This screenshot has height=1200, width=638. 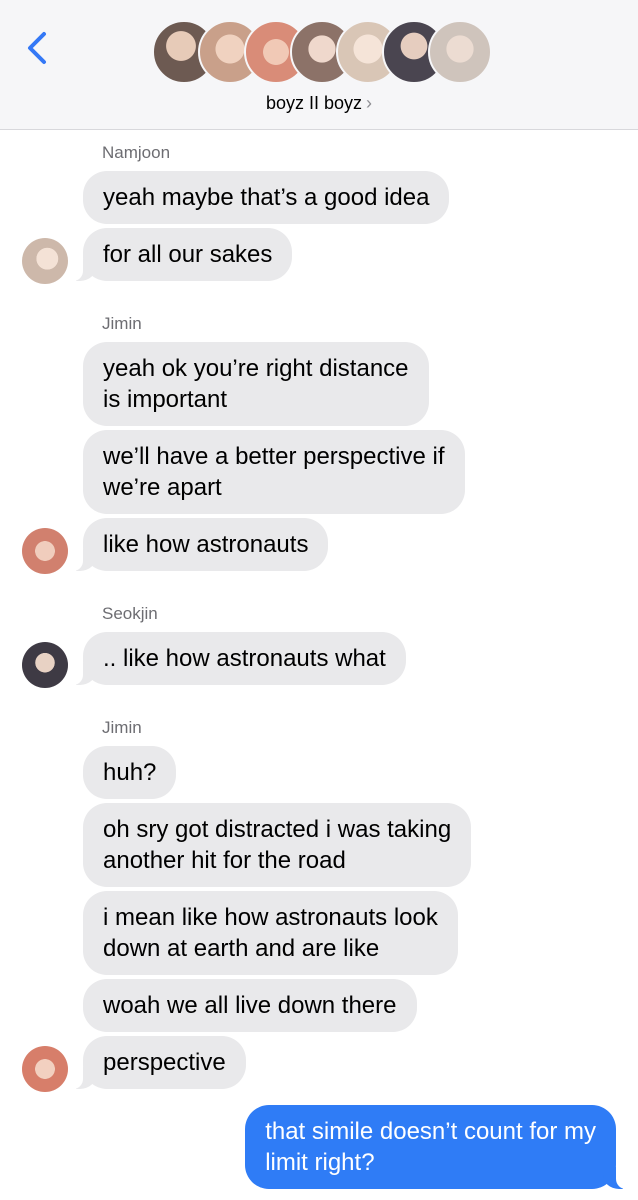 I want to click on message-bubble: .. like how astronauts what, so click(x=239, y=658).